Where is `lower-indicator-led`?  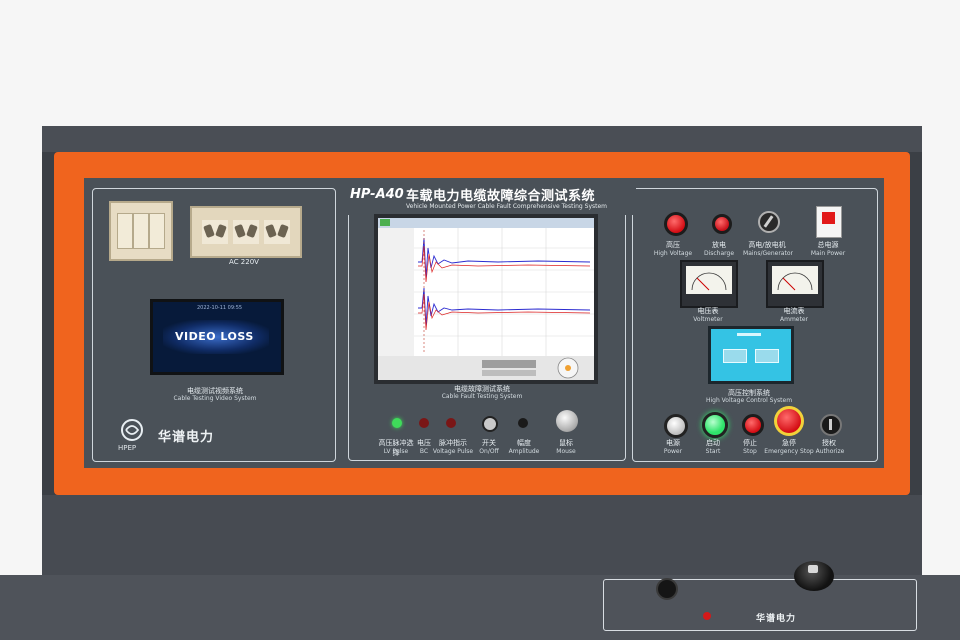
lower-indicator-led is located at coordinates (707, 616).